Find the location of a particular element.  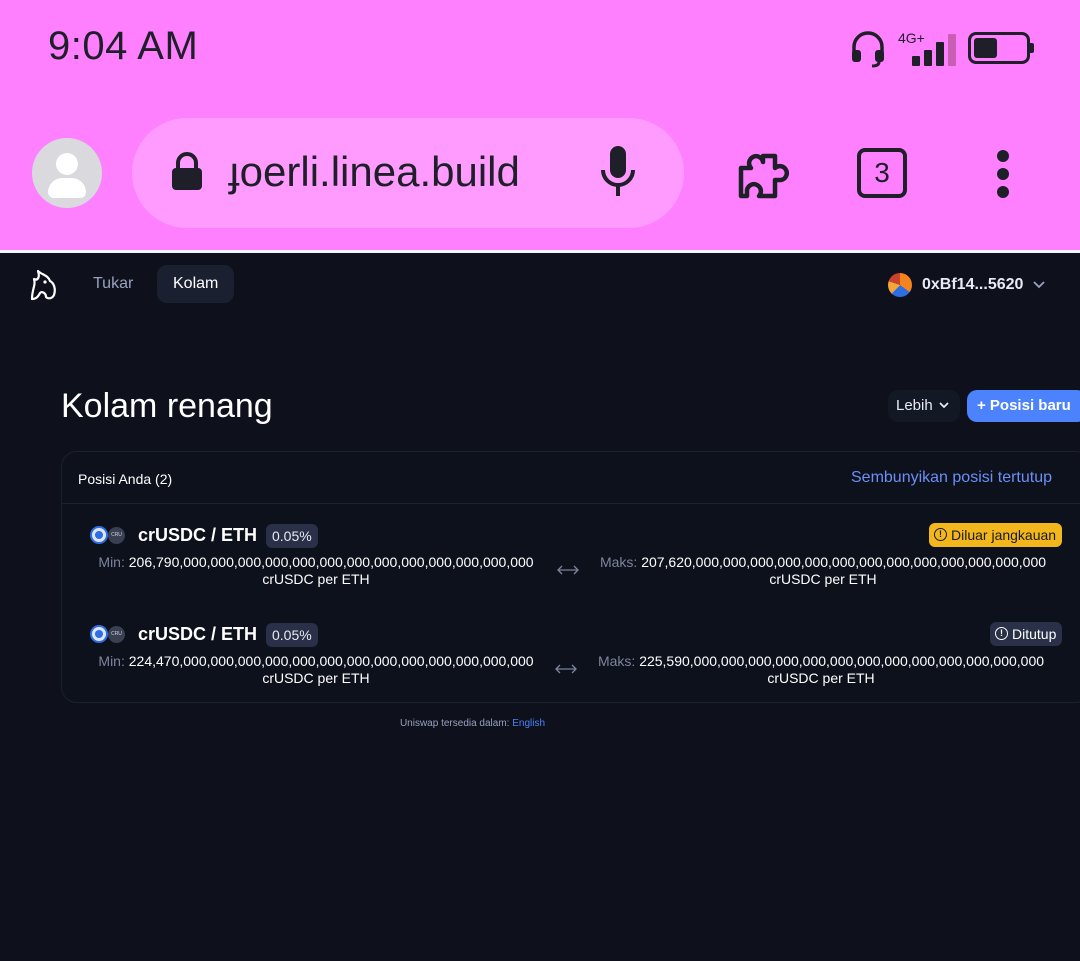

status-badge: ! Diluar jangkauan is located at coordinates (996, 535).